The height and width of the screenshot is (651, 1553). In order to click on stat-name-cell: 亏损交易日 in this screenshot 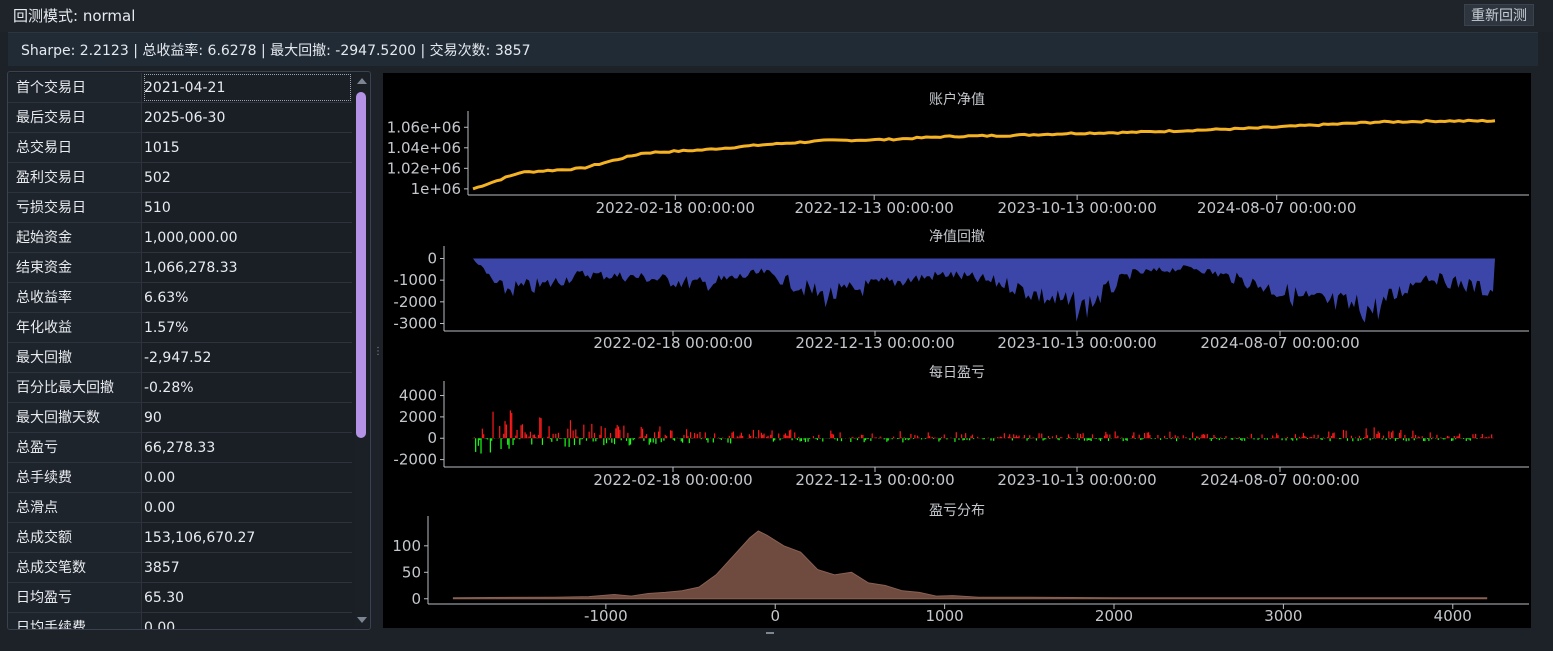, I will do `click(75, 207)`.